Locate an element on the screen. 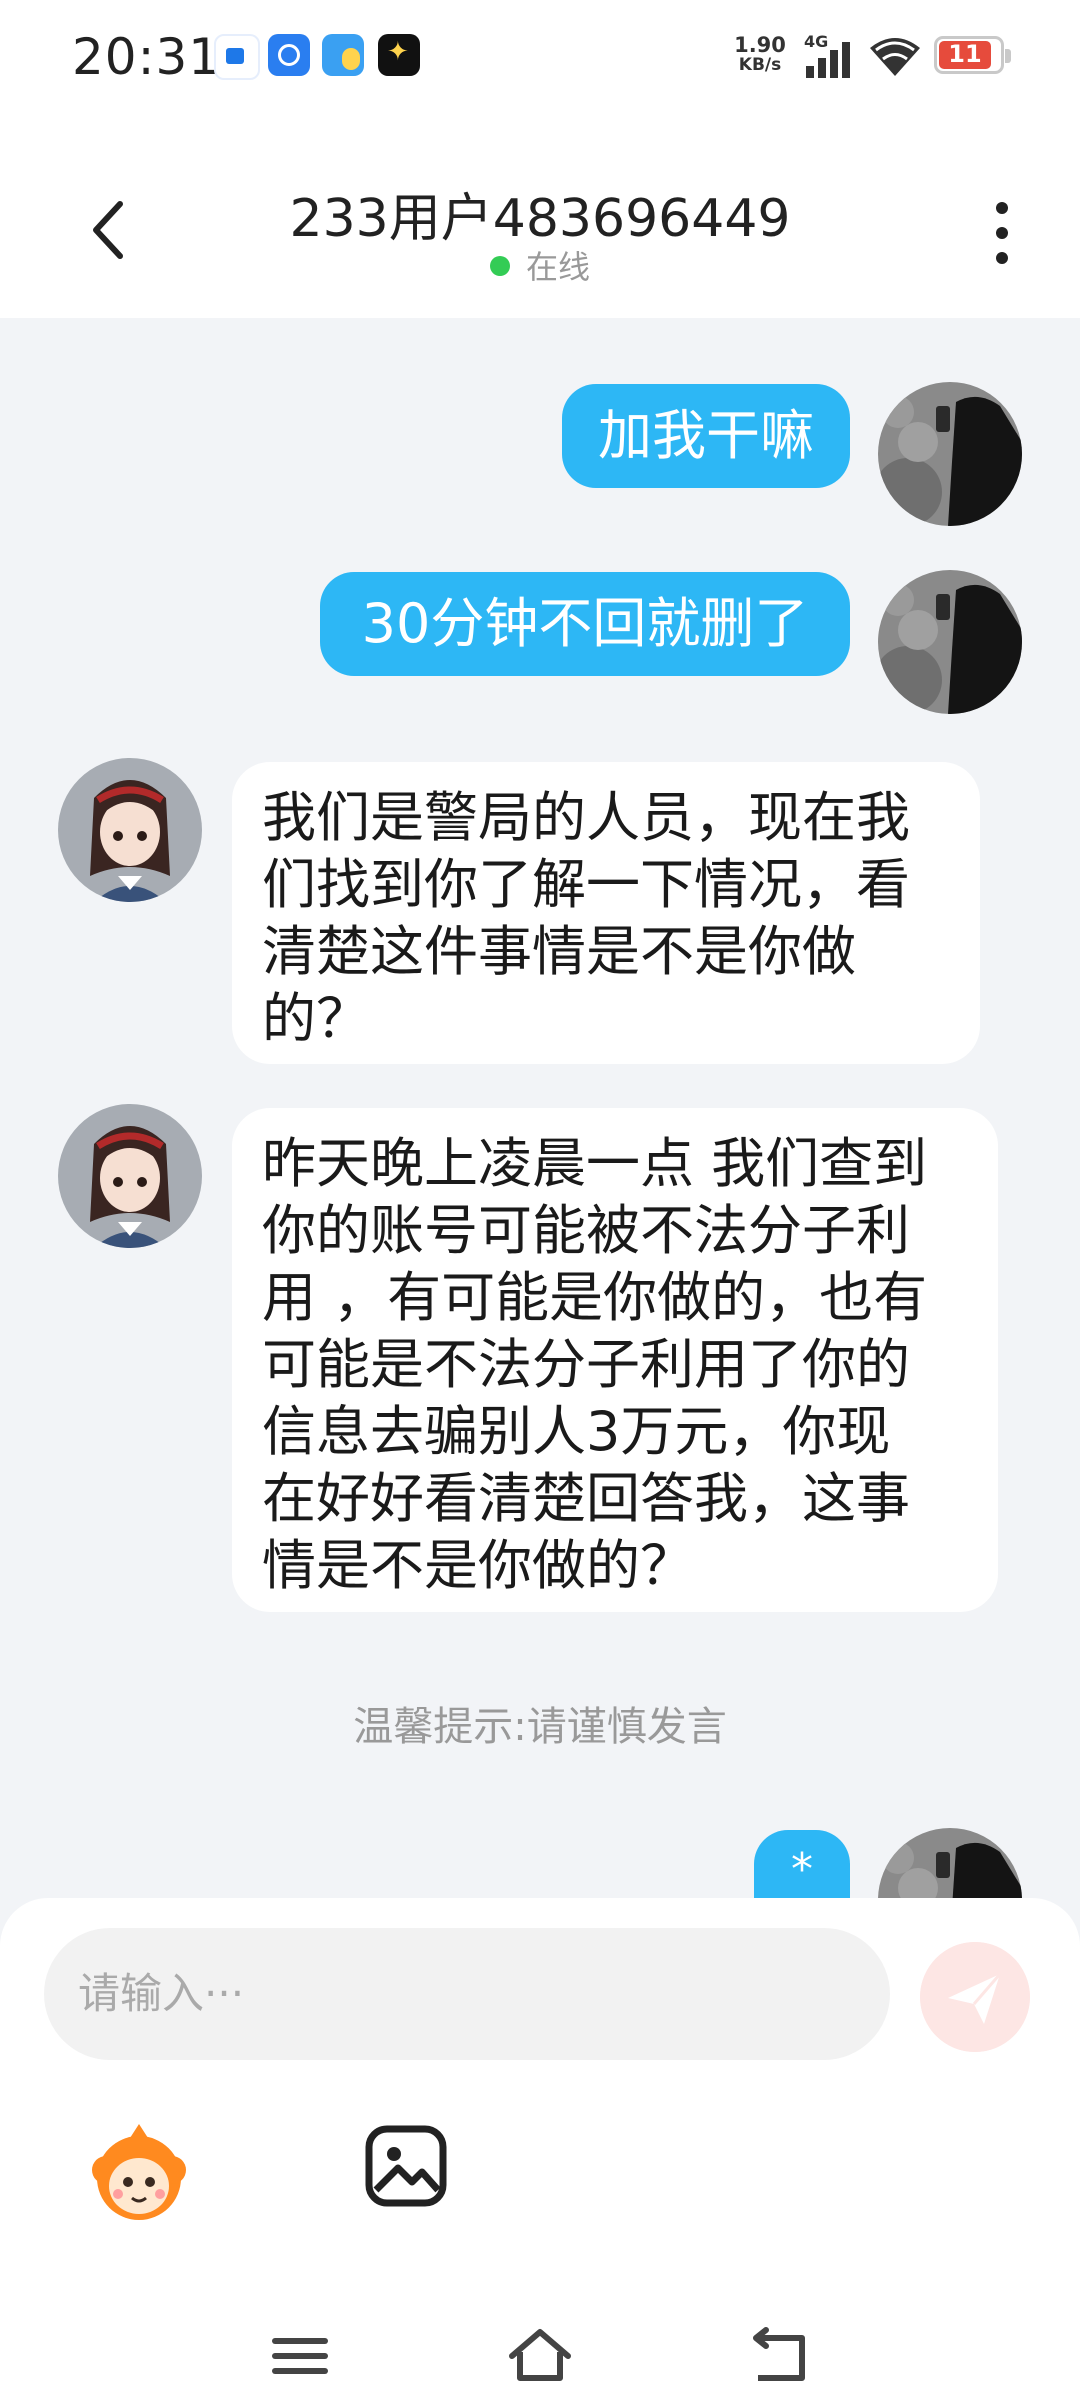 This screenshot has width=1080, height=2400. incoming-message-bubble: 我们是警局的人员，现在我 们找到你了解一下情况，看 清楚这件事情是不是你做 的？ is located at coordinates (606, 913).